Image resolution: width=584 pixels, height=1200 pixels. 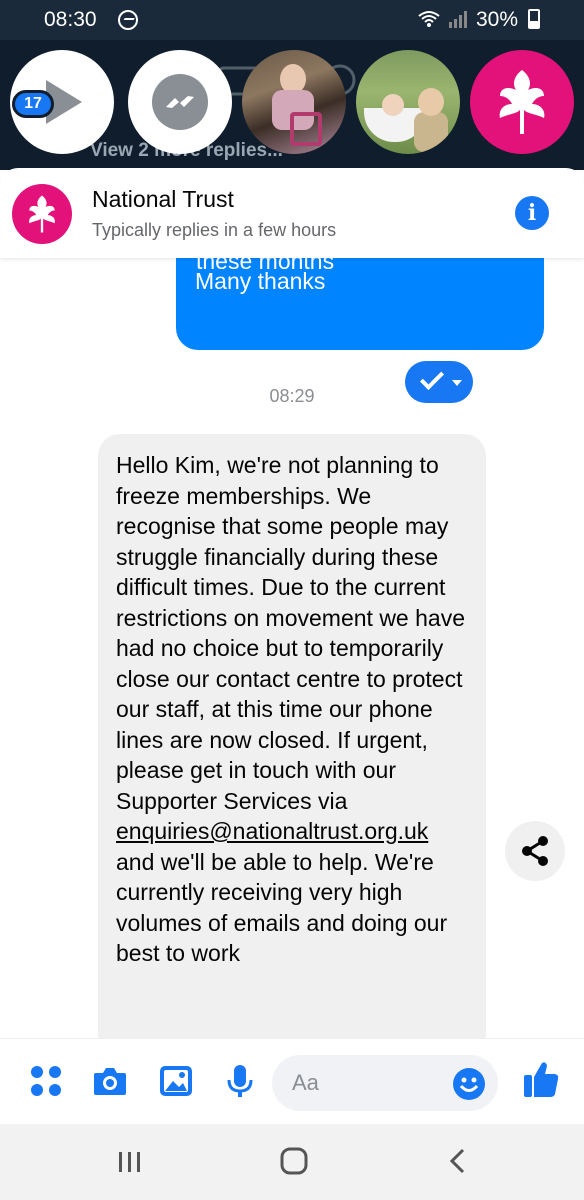 I want to click on info-button: i, so click(x=532, y=213).